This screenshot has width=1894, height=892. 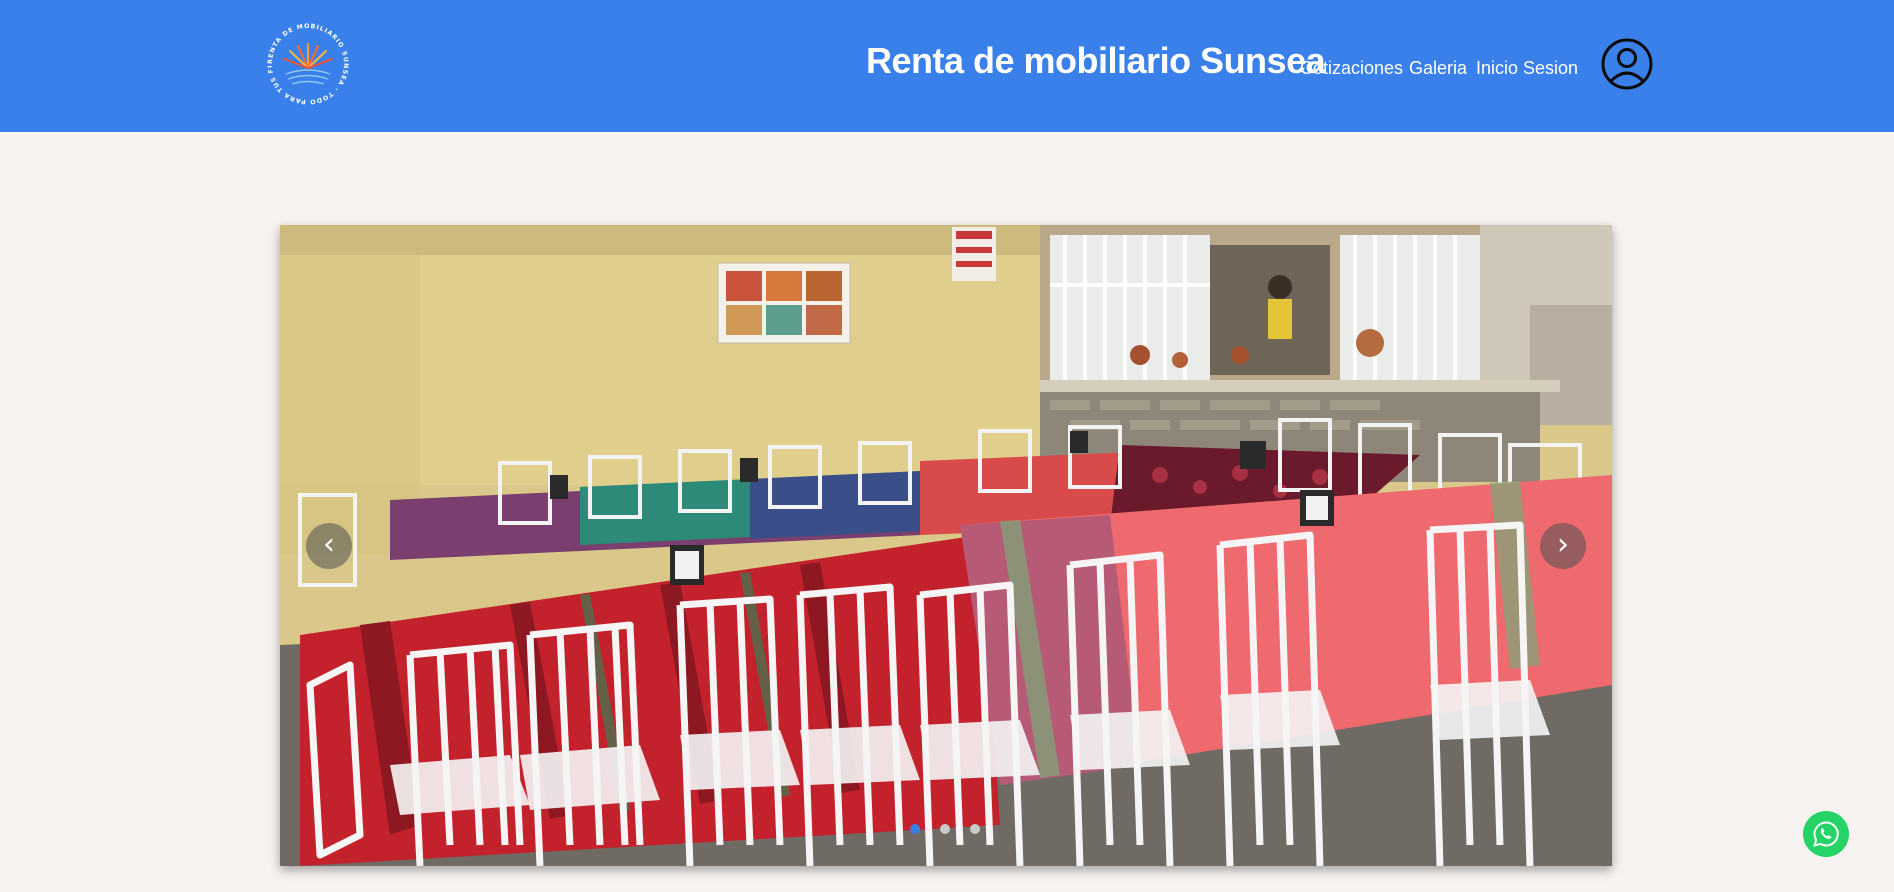 I want to click on nav-cotizaciones: Cotizaciones, so click(x=1351, y=68).